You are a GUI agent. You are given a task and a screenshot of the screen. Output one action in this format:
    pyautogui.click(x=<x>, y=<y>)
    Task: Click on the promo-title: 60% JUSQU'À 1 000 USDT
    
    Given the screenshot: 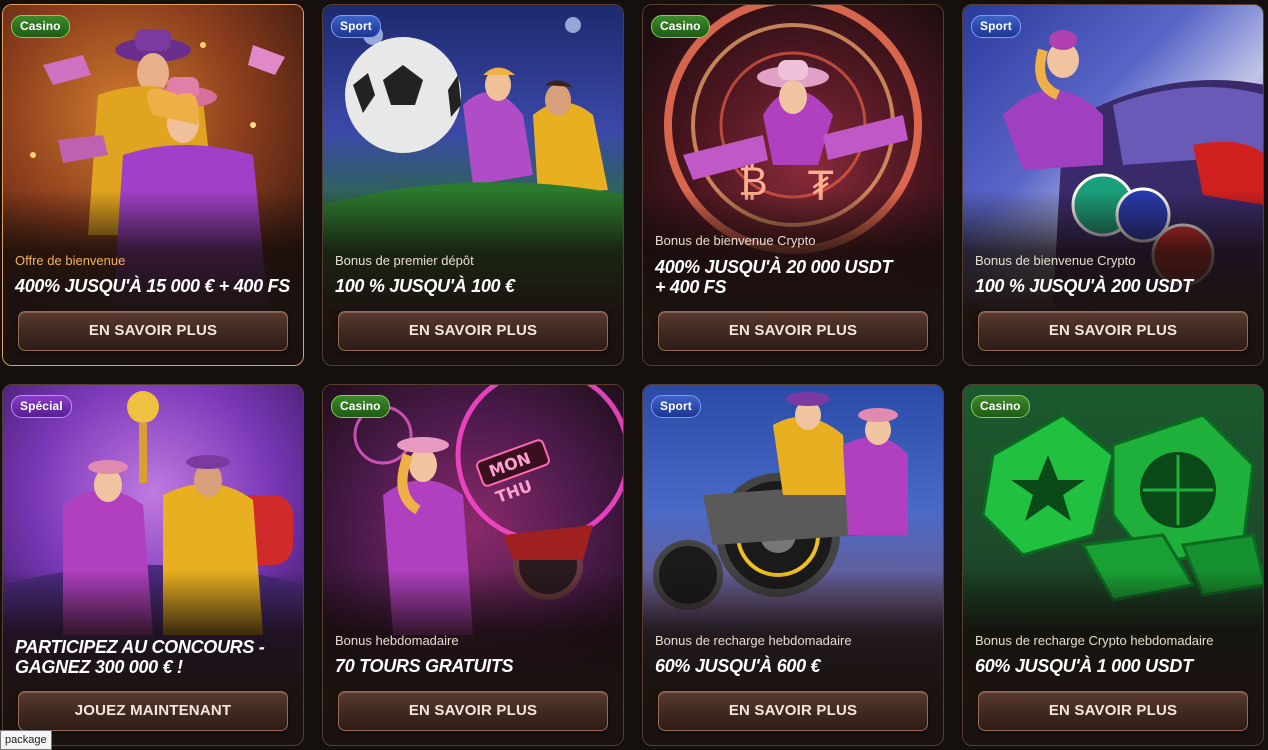 What is the action you would take?
    pyautogui.click(x=1084, y=666)
    